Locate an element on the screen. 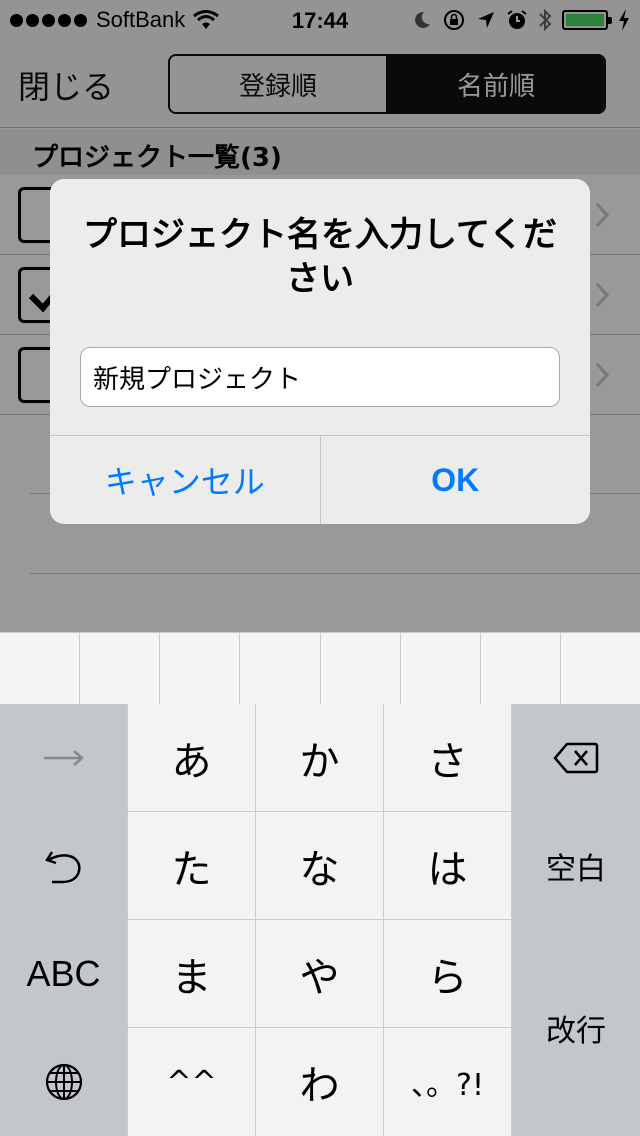 The width and height of the screenshot is (640, 1136). project-name-input is located at coordinates (320, 377).